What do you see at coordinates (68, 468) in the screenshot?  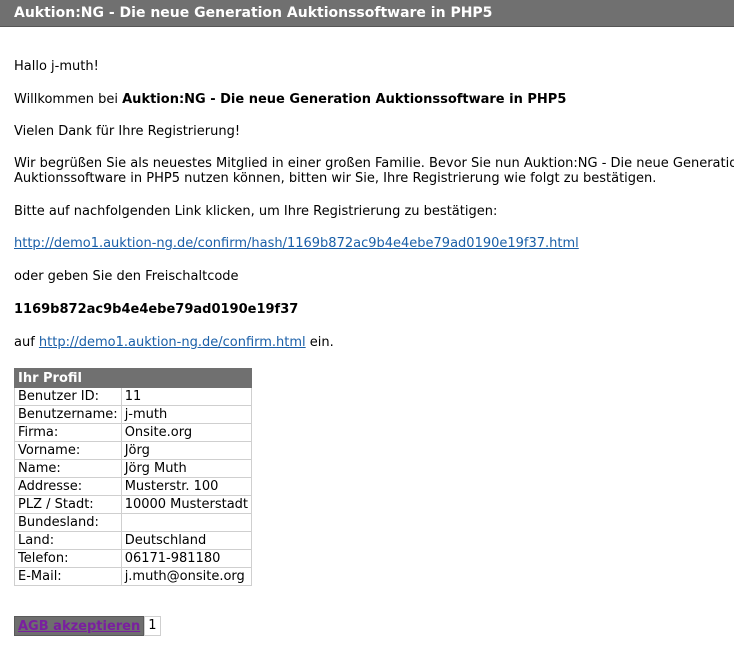 I see `profile-label: Name:` at bounding box center [68, 468].